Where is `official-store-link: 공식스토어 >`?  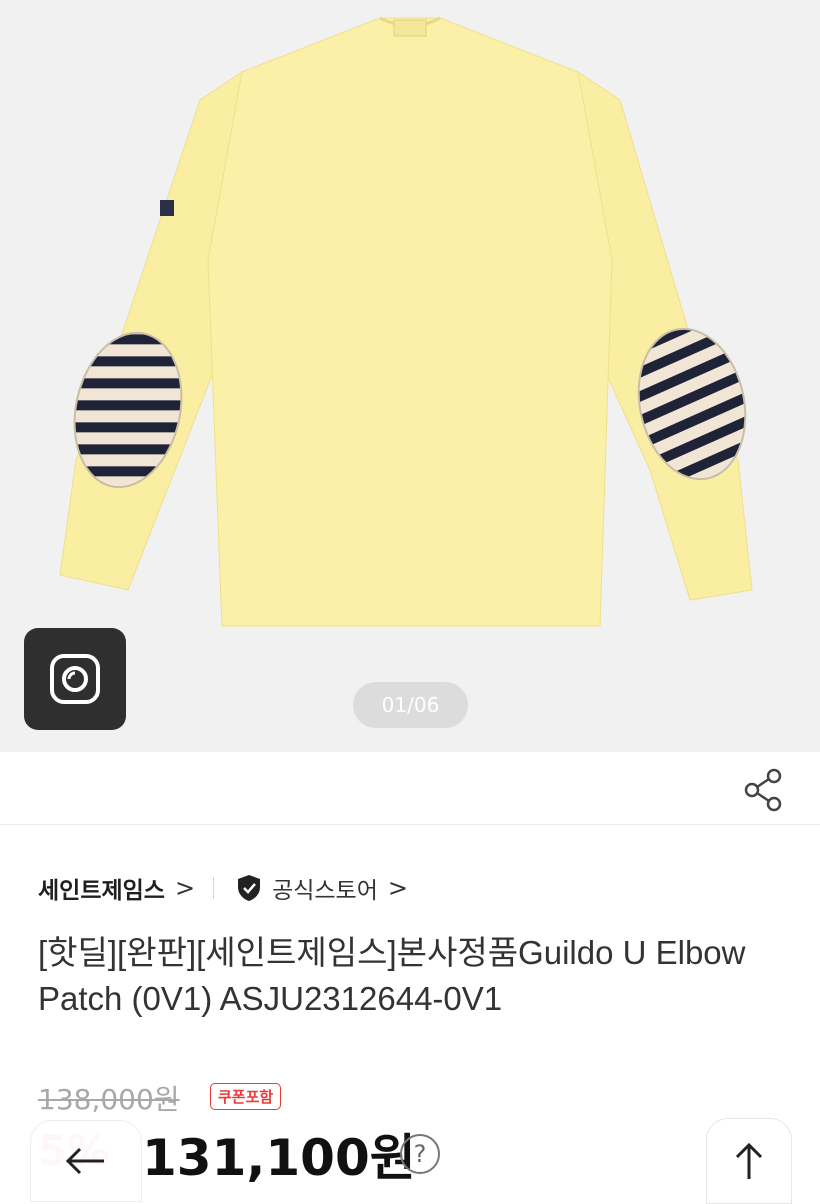
official-store-link: 공식스토어 > is located at coordinates (322, 888).